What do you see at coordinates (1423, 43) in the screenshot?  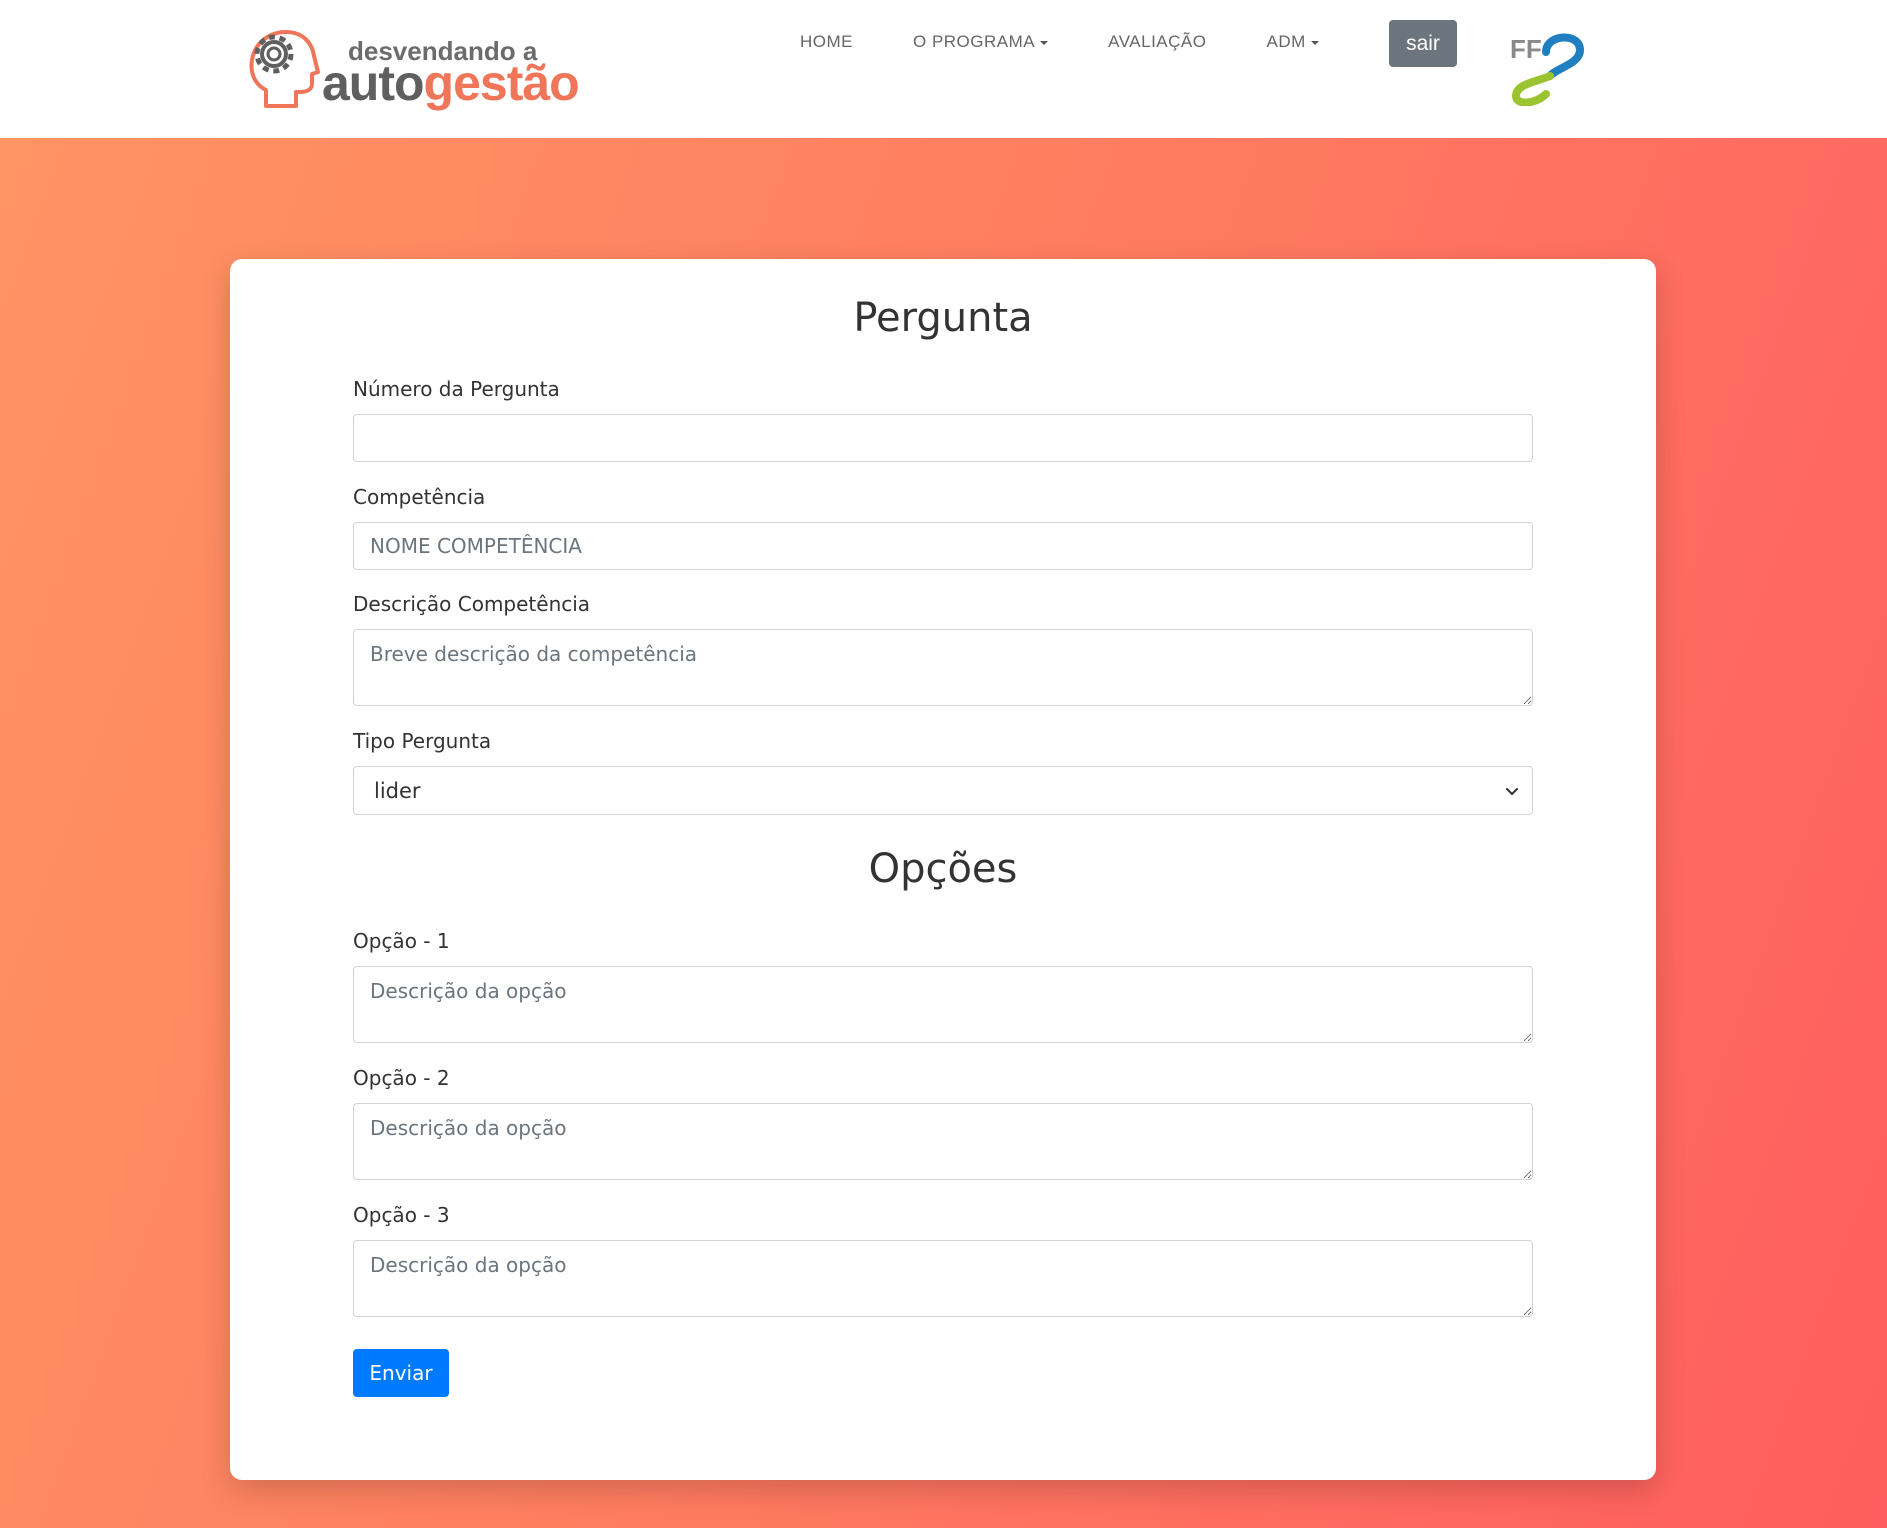 I see `logout-button: sair` at bounding box center [1423, 43].